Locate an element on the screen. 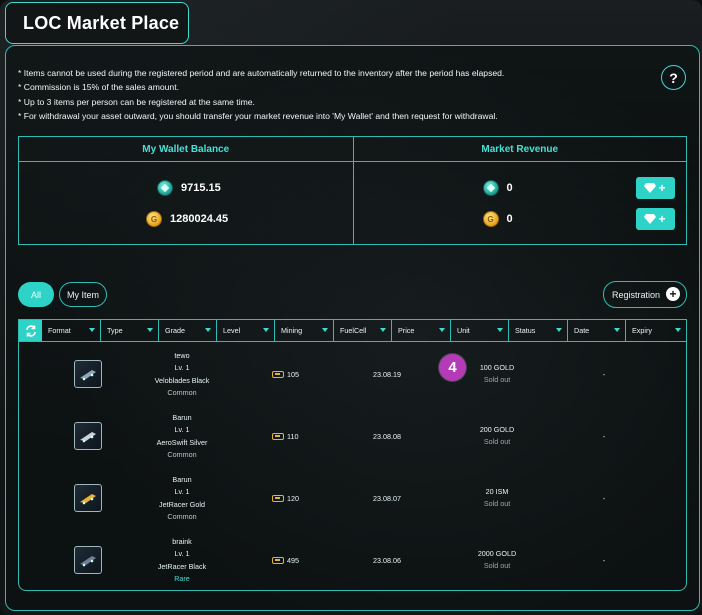  column-label: Type is located at coordinates (115, 330).